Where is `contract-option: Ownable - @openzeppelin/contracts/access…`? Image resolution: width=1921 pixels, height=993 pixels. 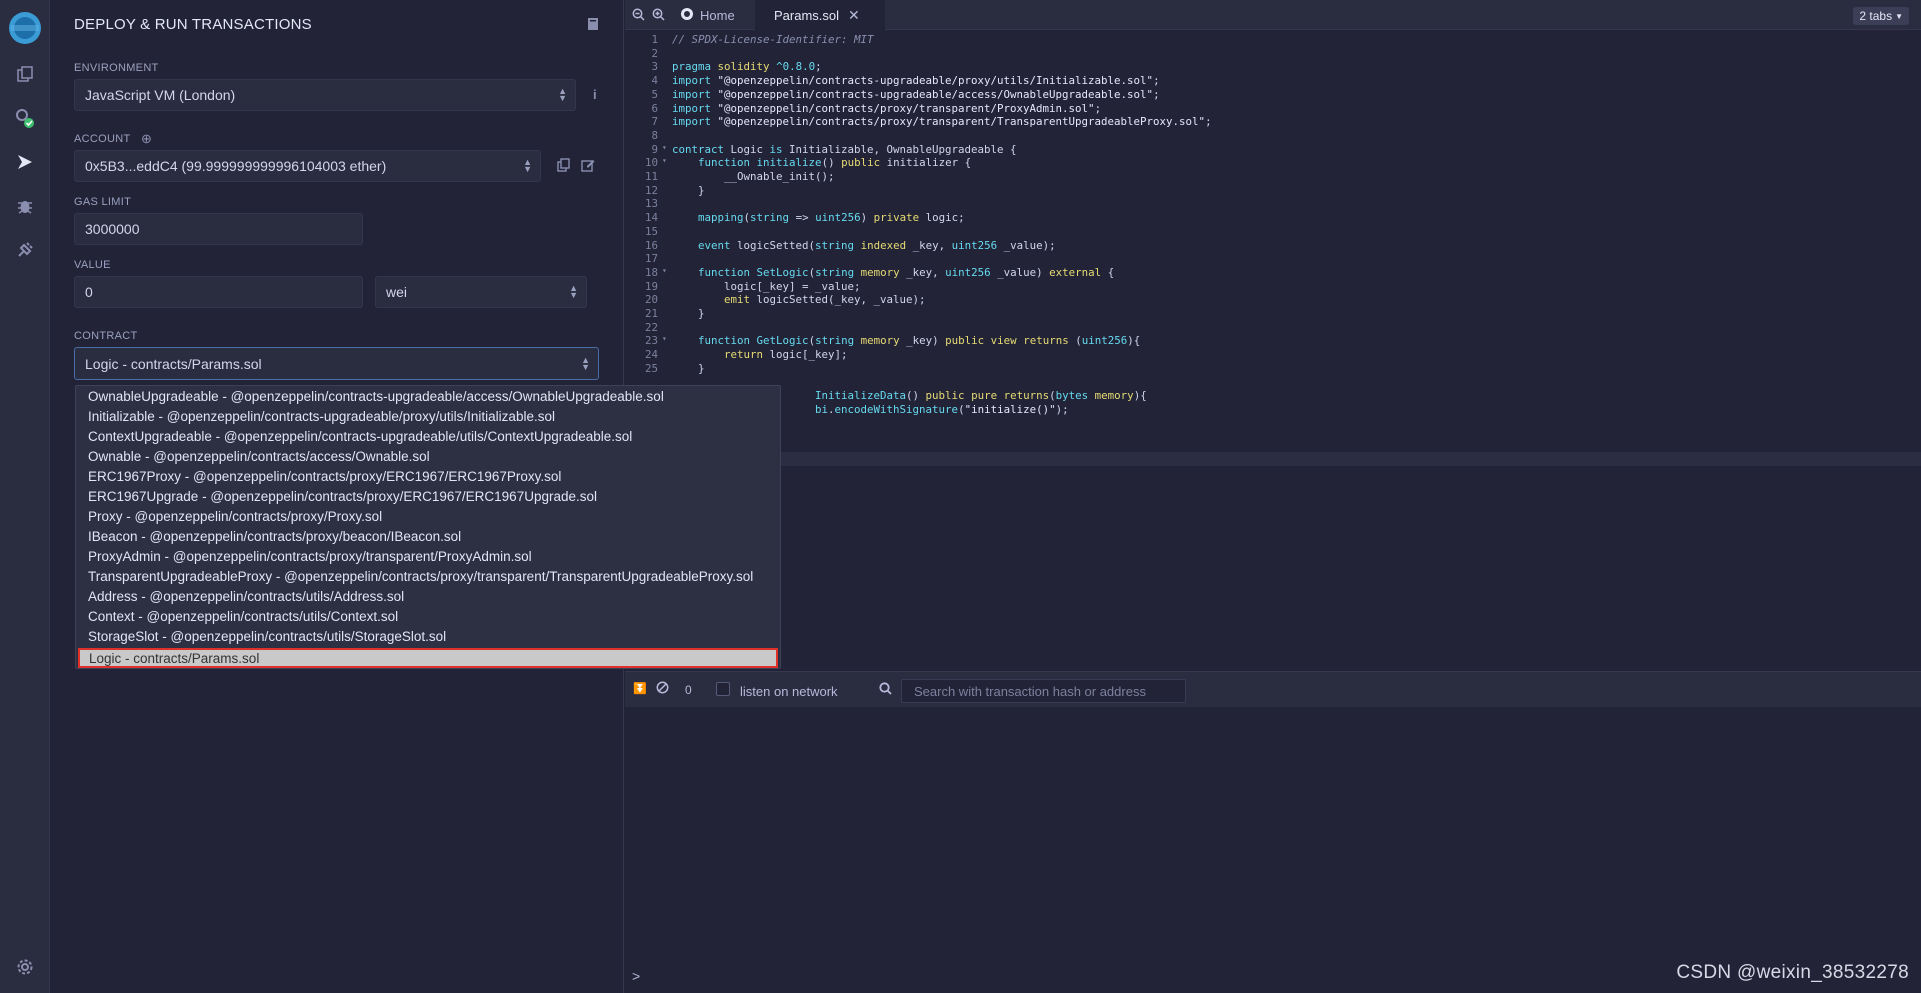
contract-option: Ownable - @openzeppelin/contracts/access… is located at coordinates (259, 456).